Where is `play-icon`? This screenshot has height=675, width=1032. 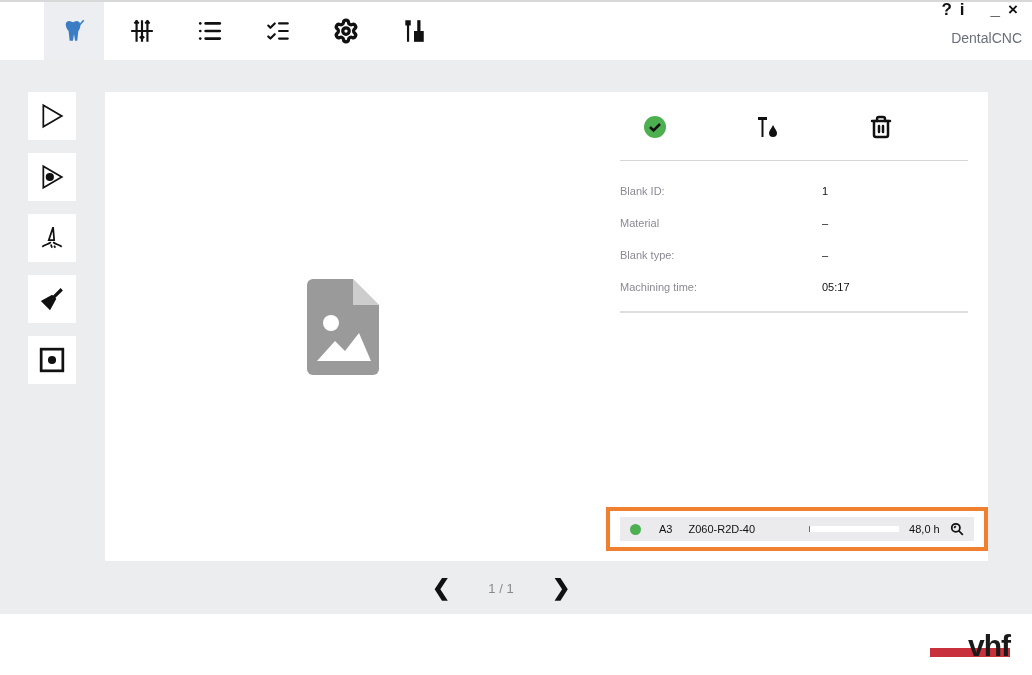
play-icon is located at coordinates (52, 116).